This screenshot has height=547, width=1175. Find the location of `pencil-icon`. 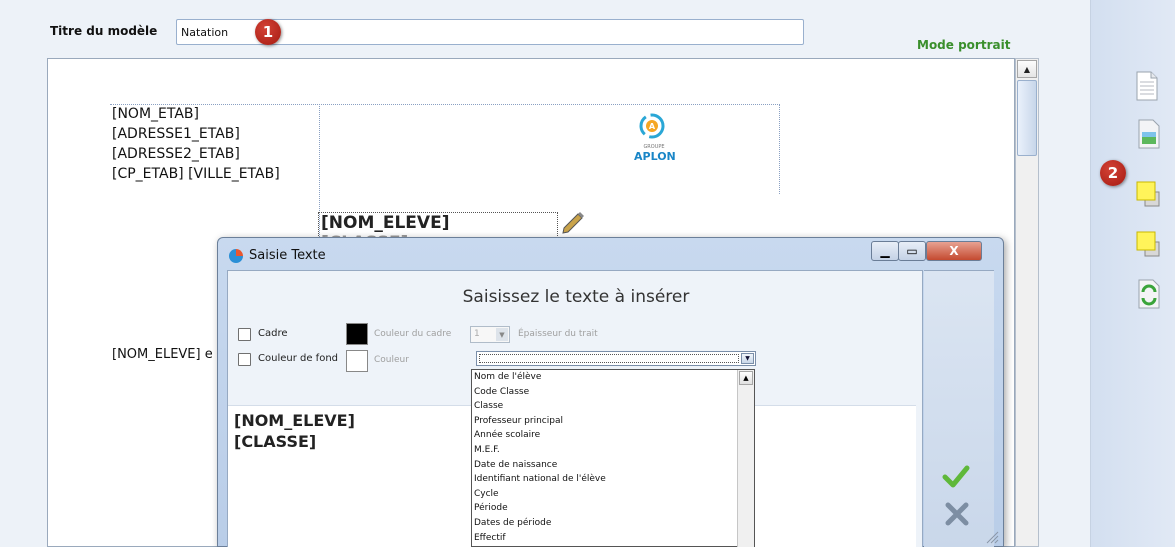

pencil-icon is located at coordinates (573, 221).